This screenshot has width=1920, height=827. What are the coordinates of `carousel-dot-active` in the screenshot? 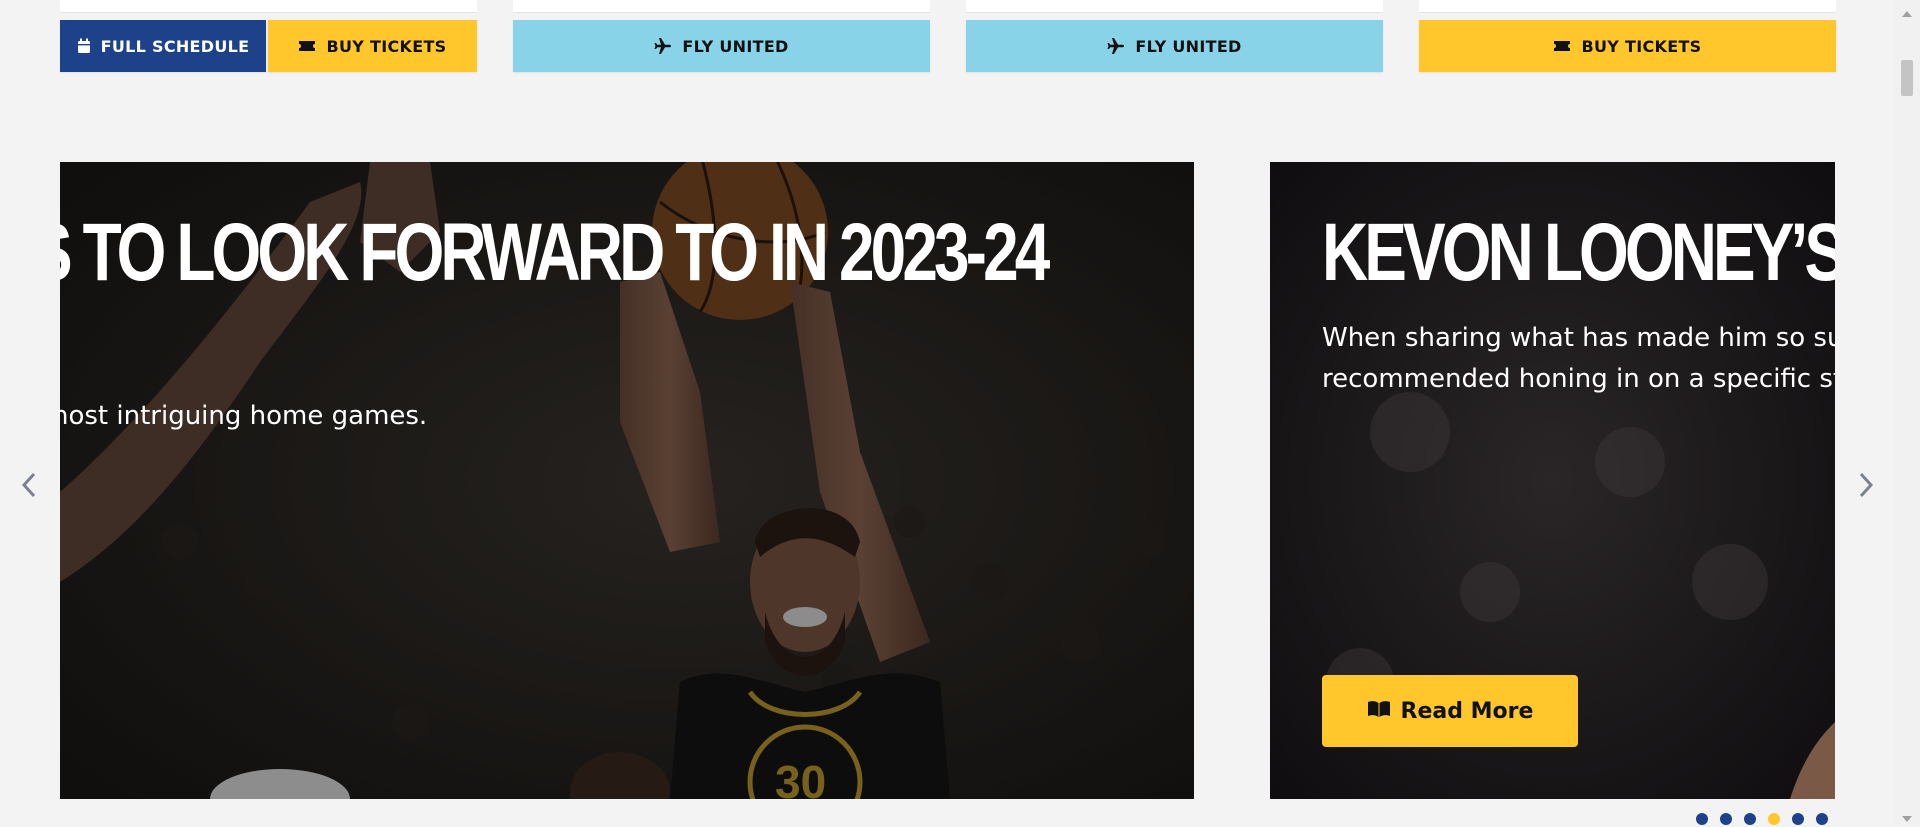 It's located at (1774, 819).